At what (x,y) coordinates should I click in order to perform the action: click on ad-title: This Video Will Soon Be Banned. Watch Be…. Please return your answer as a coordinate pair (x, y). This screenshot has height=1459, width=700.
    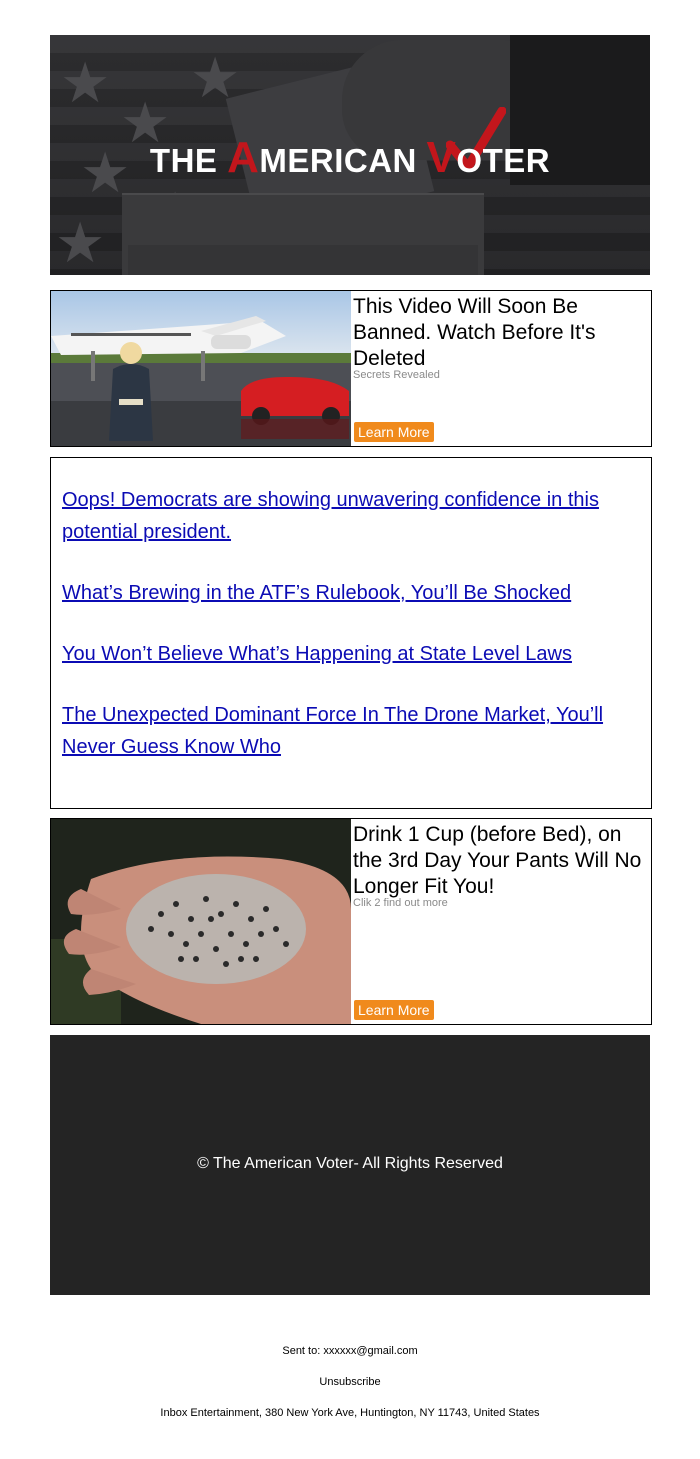
    Looking at the image, I should click on (498, 337).